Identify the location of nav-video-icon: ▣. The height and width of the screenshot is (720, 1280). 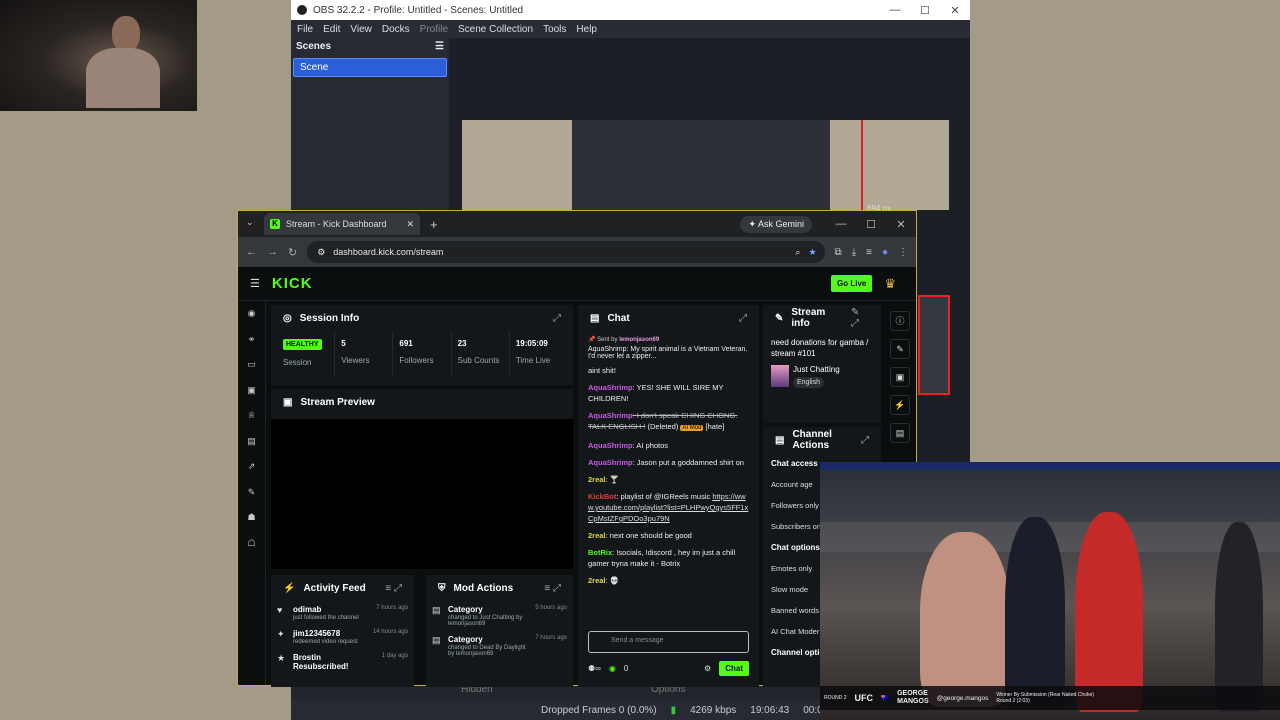
(251, 391).